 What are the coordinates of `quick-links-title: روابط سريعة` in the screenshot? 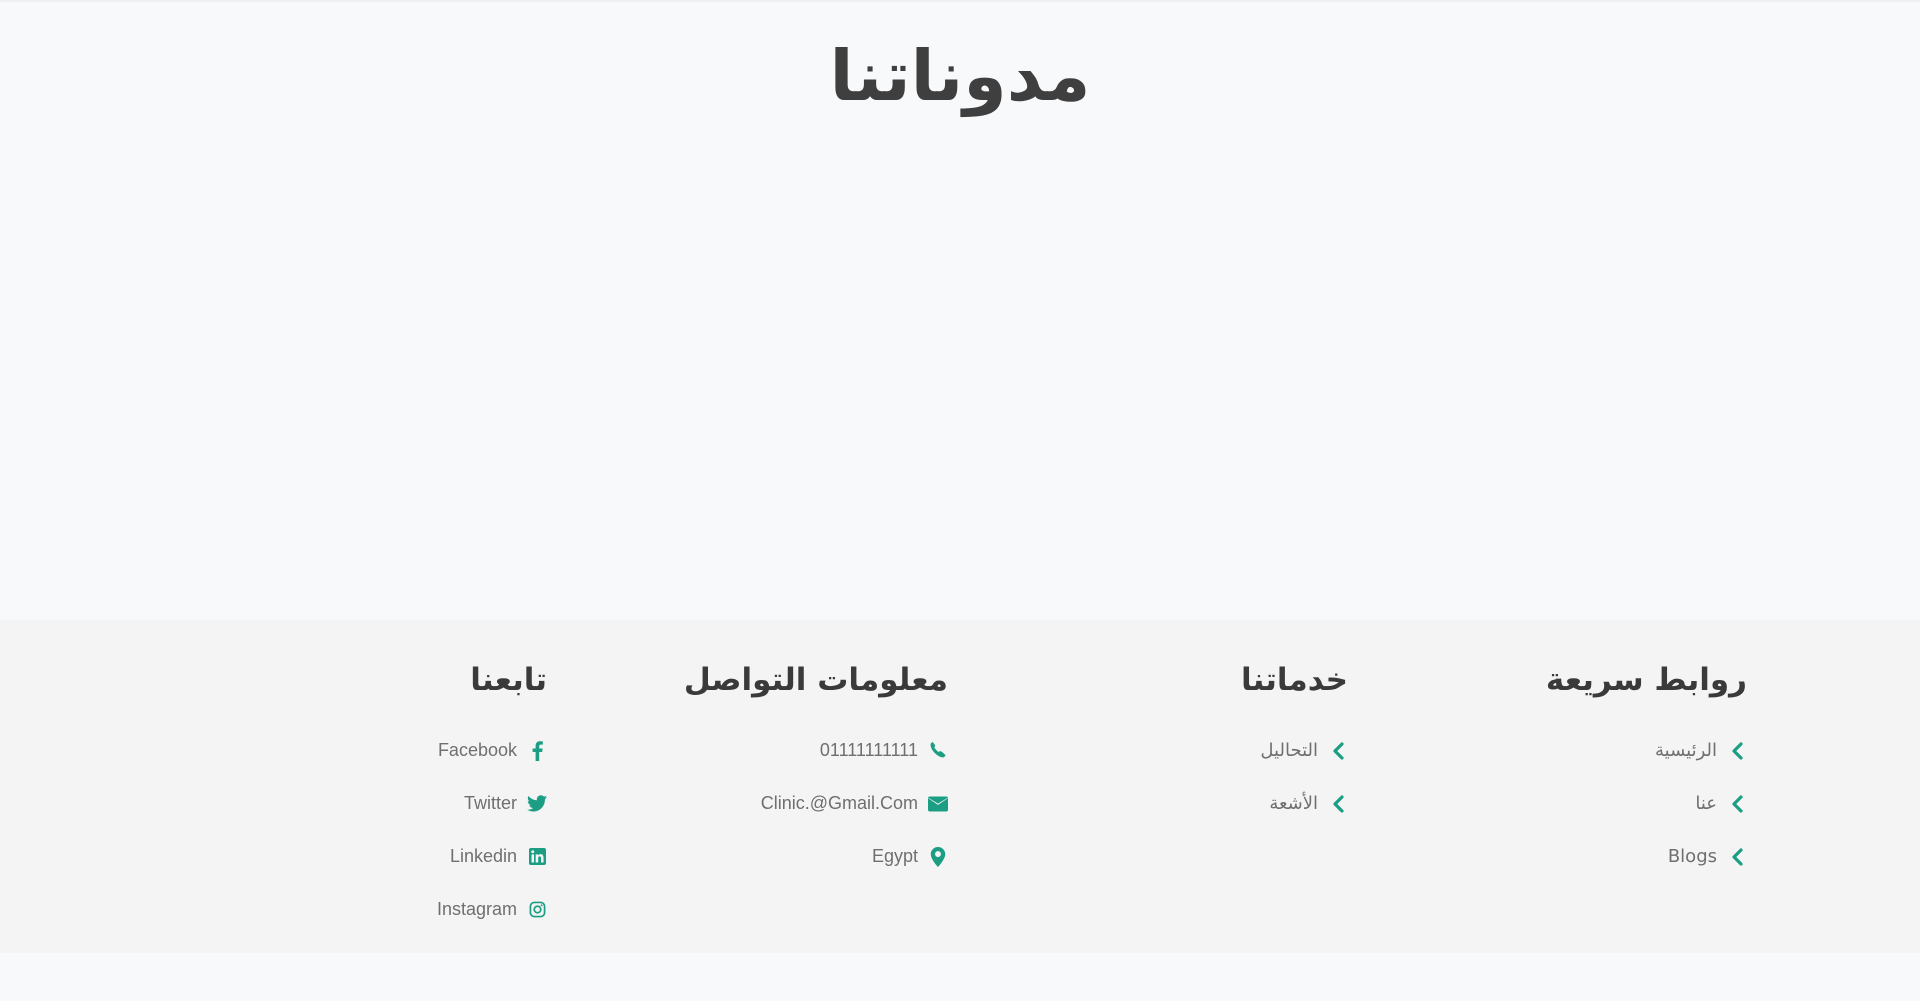 It's located at (1646, 680).